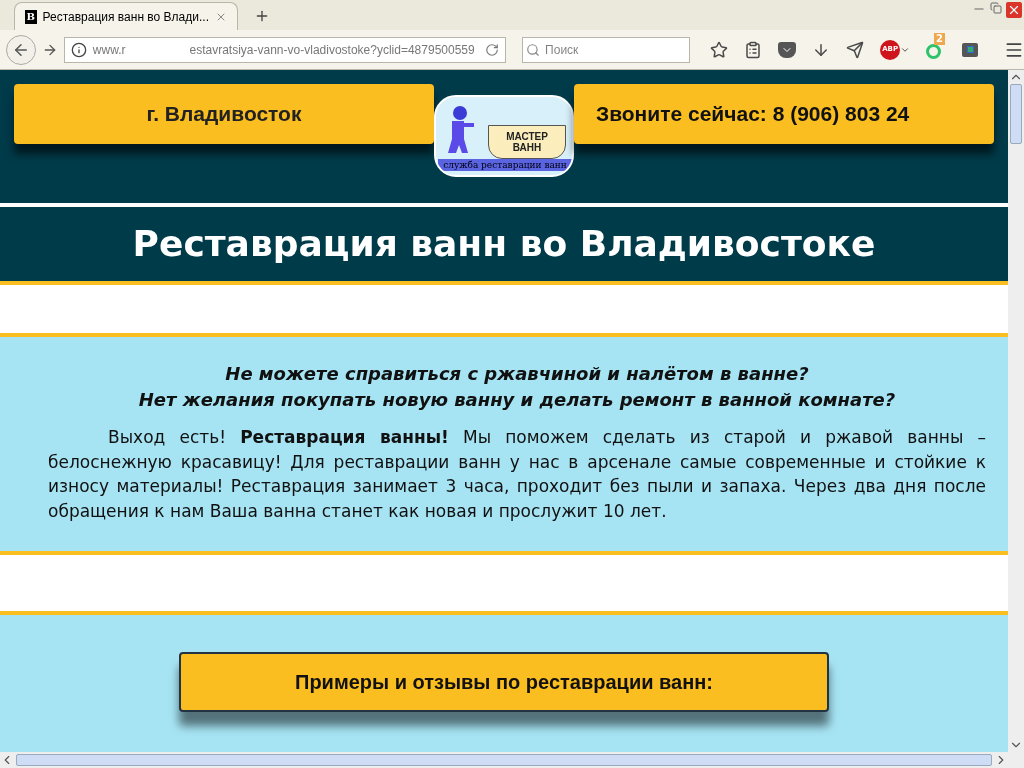  What do you see at coordinates (109, 50) in the screenshot?
I see `url-text: www.r` at bounding box center [109, 50].